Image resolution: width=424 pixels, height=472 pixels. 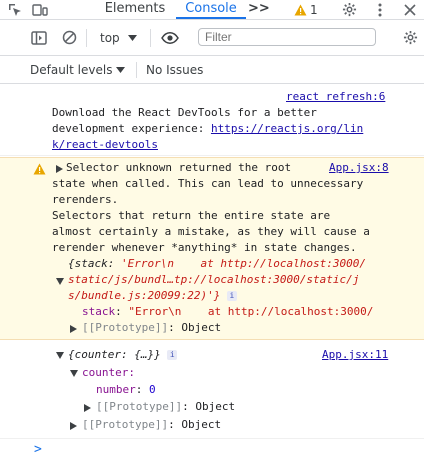 What do you see at coordinates (39, 37) in the screenshot?
I see `show-sidebar-icon` at bounding box center [39, 37].